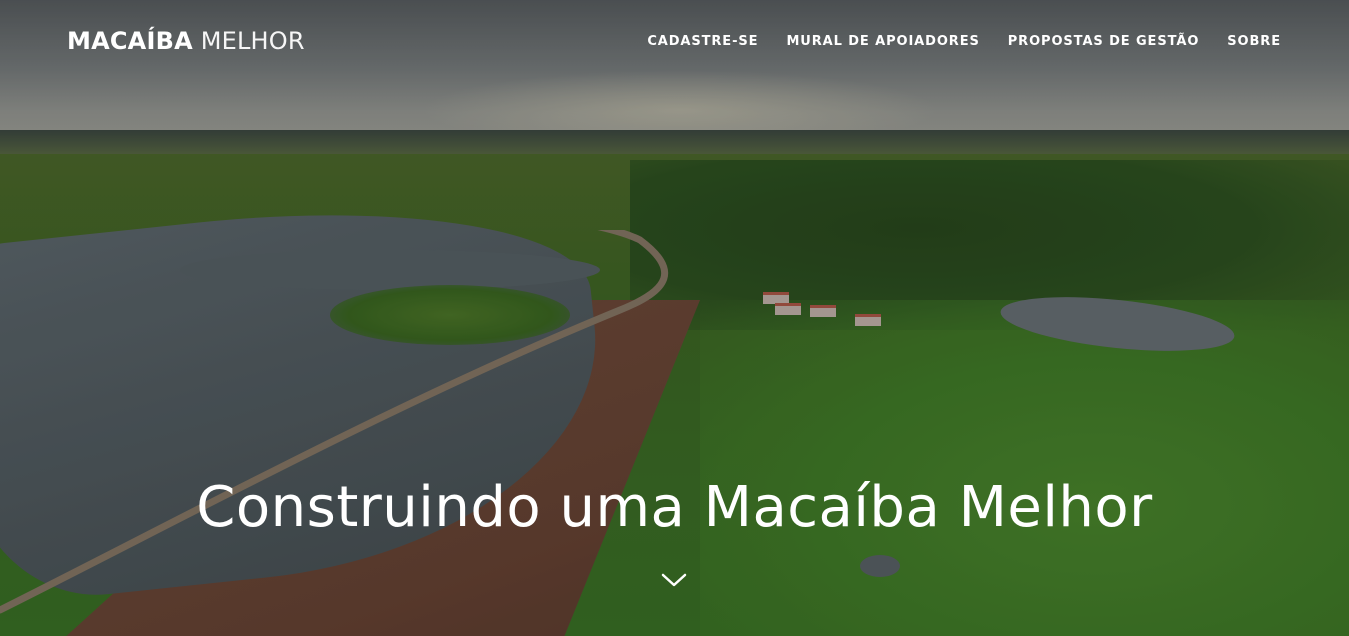 This screenshot has width=1349, height=636. Describe the element at coordinates (252, 41) in the screenshot. I see `brand-light: MELHOR` at that location.